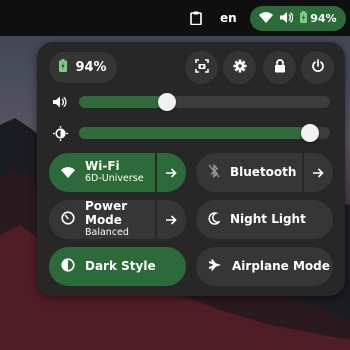 The height and width of the screenshot is (350, 350). What do you see at coordinates (106, 214) in the screenshot?
I see `power-mode-title: Power Mode` at bounding box center [106, 214].